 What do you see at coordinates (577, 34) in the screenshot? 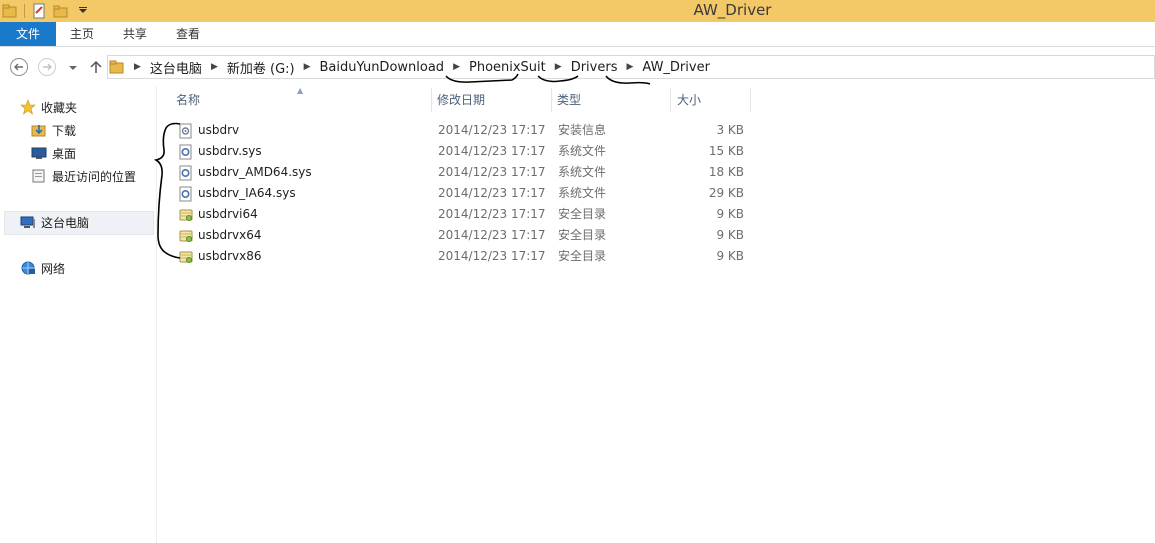
I see `ribbon: 文件 主页 共享 查看` at bounding box center [577, 34].